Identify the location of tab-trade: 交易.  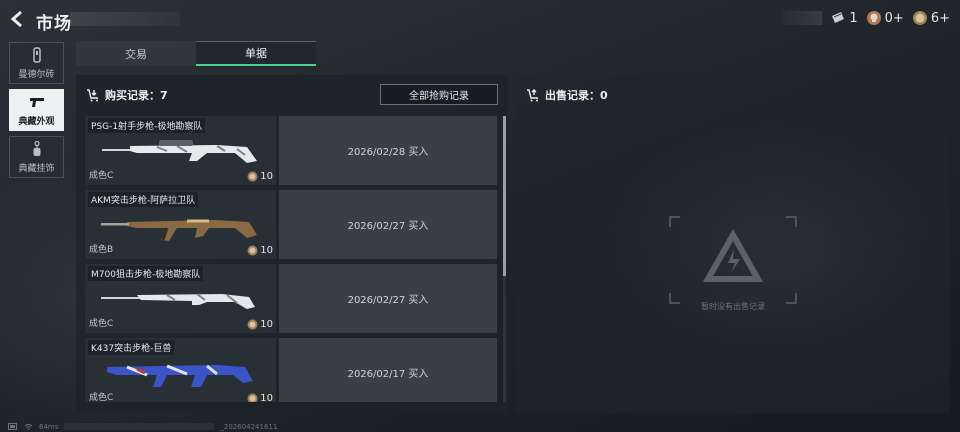
(136, 53).